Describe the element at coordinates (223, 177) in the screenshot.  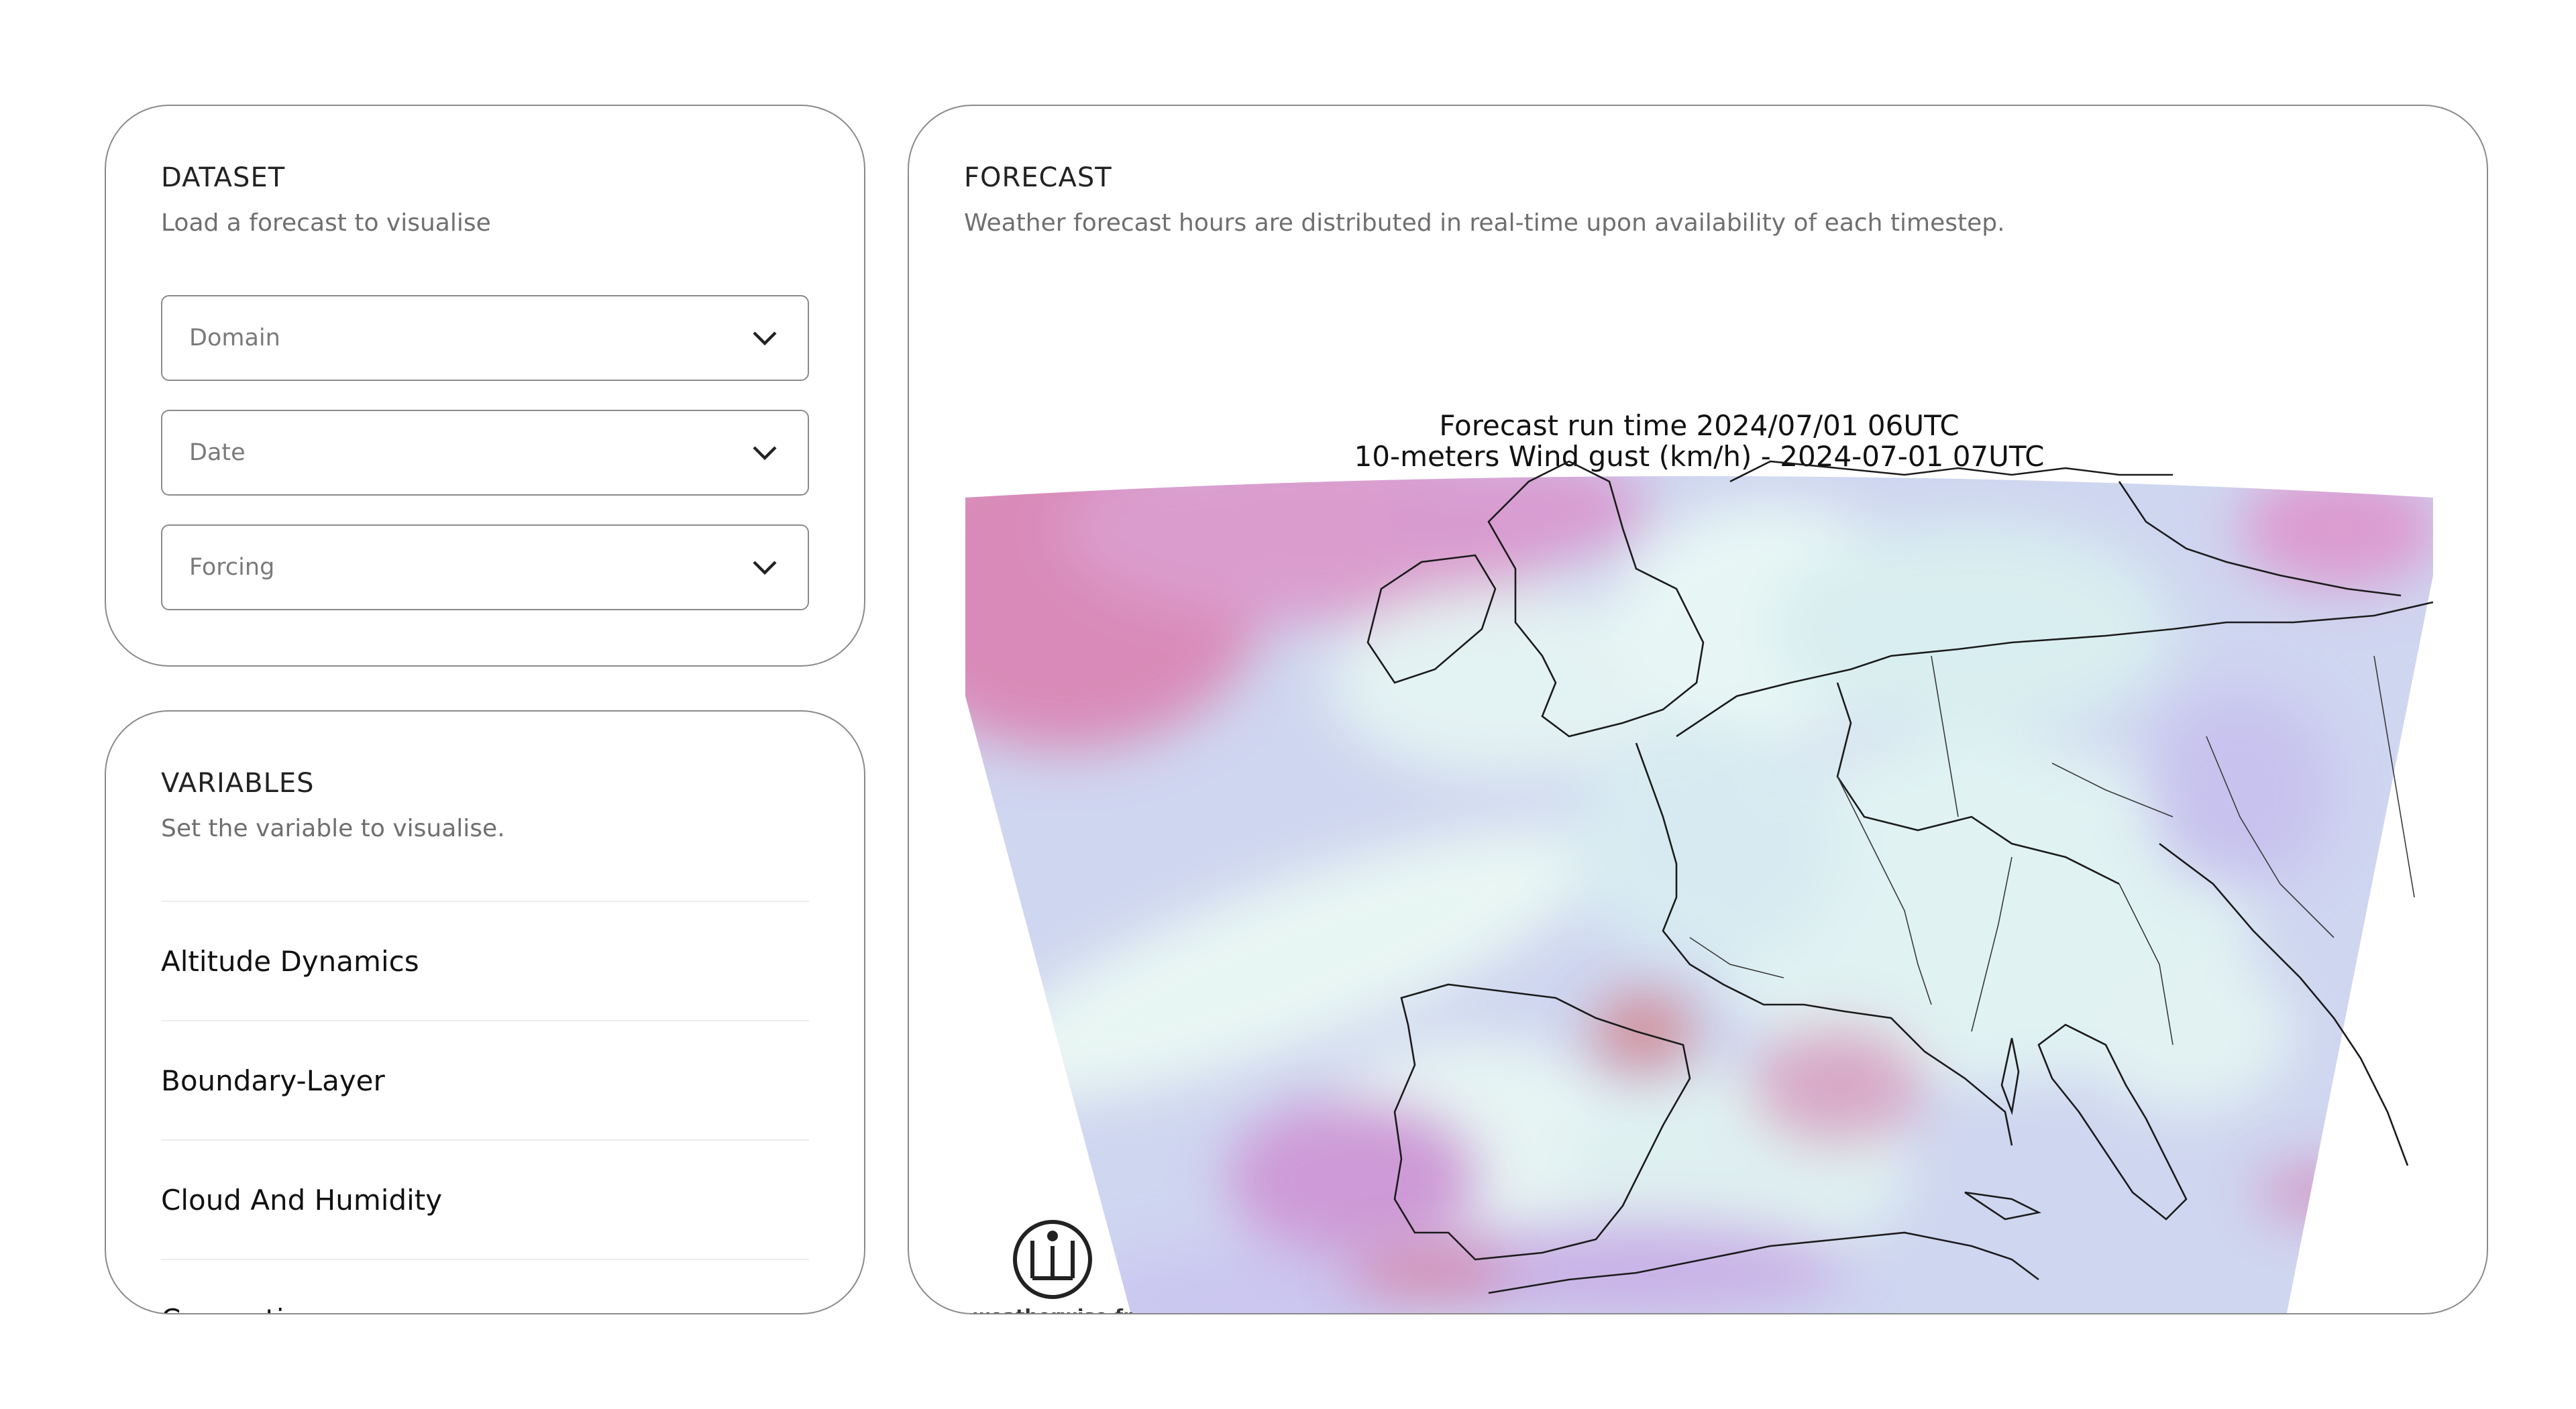
I see `dataset-title: DATASET` at that location.